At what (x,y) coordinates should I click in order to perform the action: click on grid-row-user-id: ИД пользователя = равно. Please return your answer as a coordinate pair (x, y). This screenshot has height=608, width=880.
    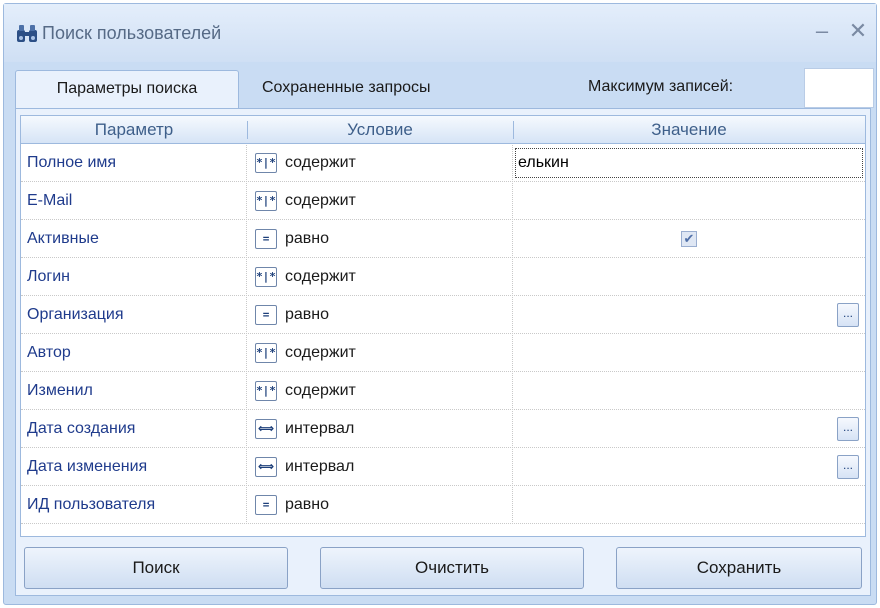
    Looking at the image, I should click on (443, 505).